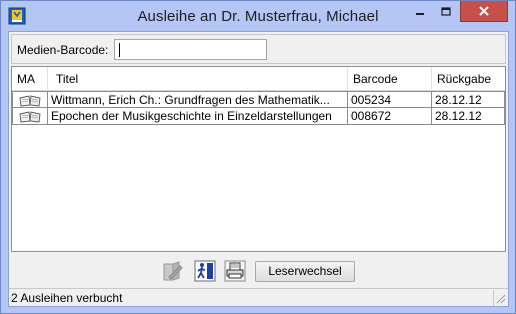  What do you see at coordinates (500, 298) in the screenshot?
I see `resize-grip-icon` at bounding box center [500, 298].